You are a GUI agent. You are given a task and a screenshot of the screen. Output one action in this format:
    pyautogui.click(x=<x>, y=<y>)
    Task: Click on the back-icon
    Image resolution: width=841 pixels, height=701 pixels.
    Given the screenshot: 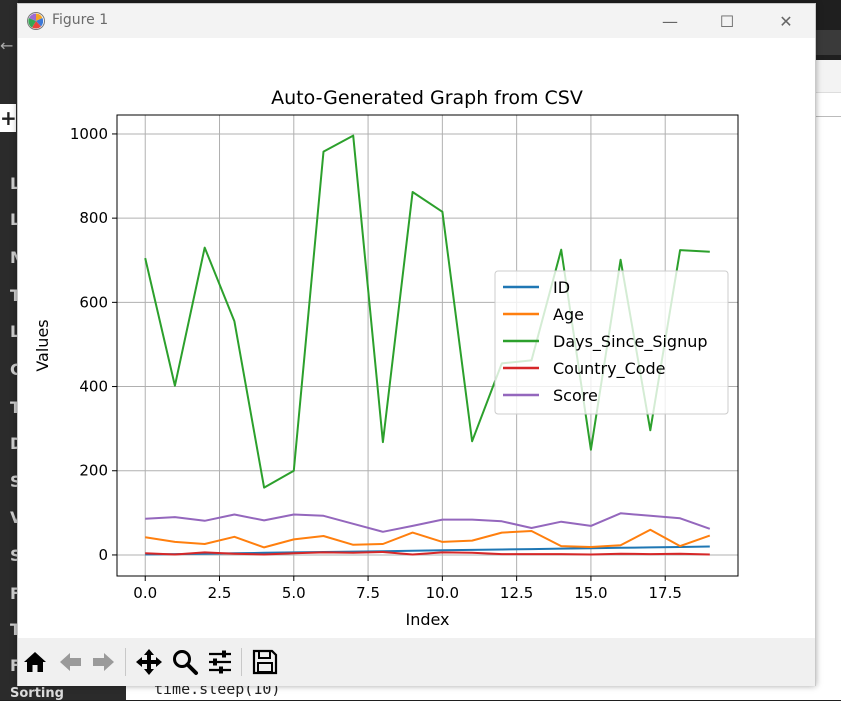 What is the action you would take?
    pyautogui.click(x=70, y=662)
    